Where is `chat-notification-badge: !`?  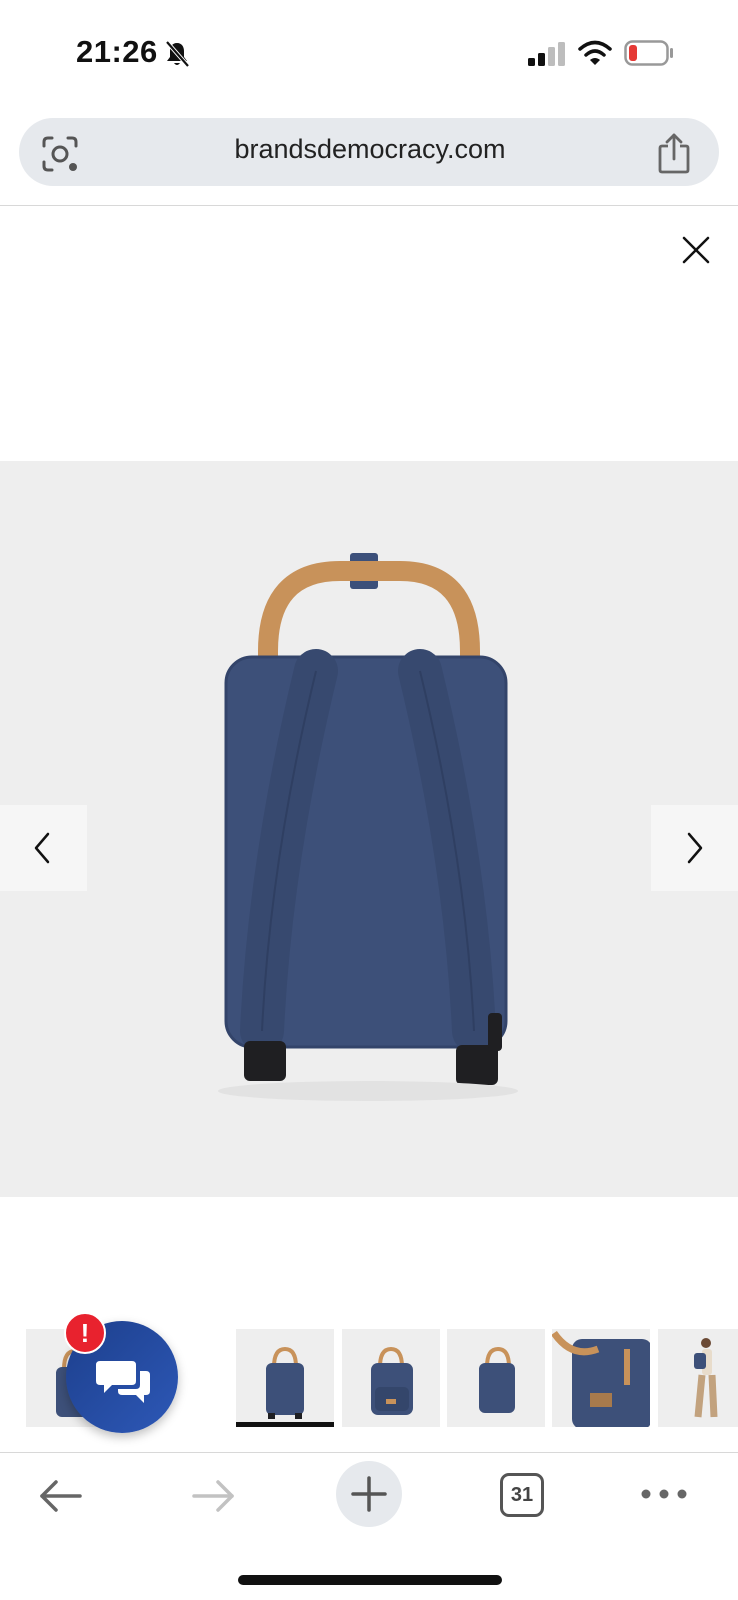 chat-notification-badge: ! is located at coordinates (85, 1333).